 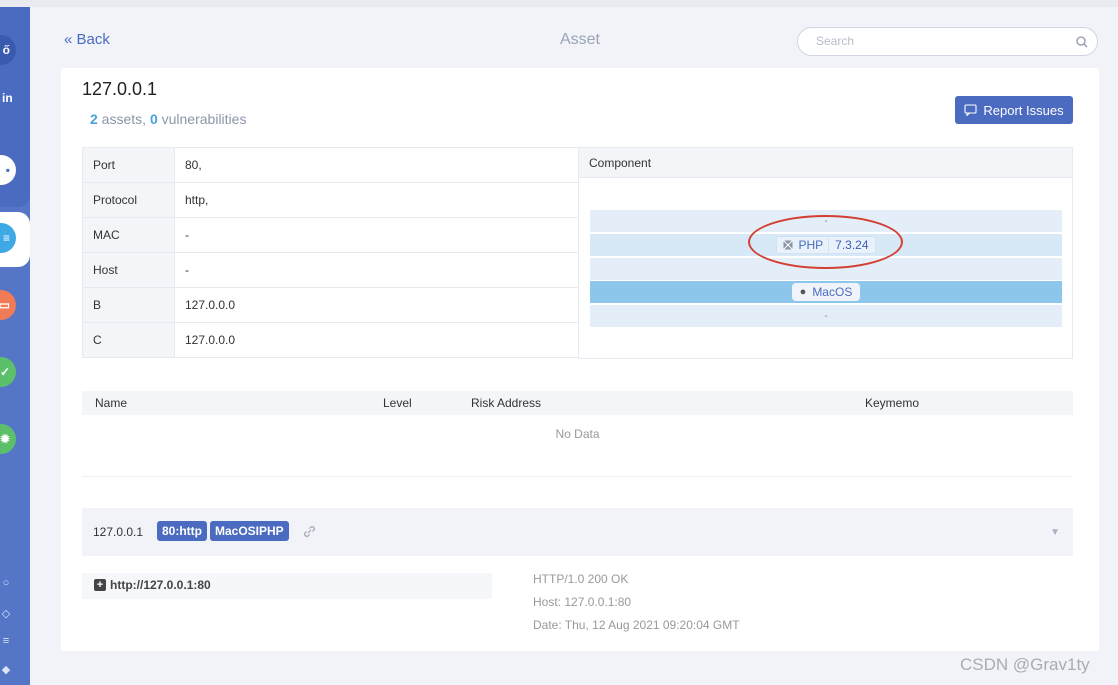 I want to click on report-issues-label: Report Issues, so click(x=1023, y=110).